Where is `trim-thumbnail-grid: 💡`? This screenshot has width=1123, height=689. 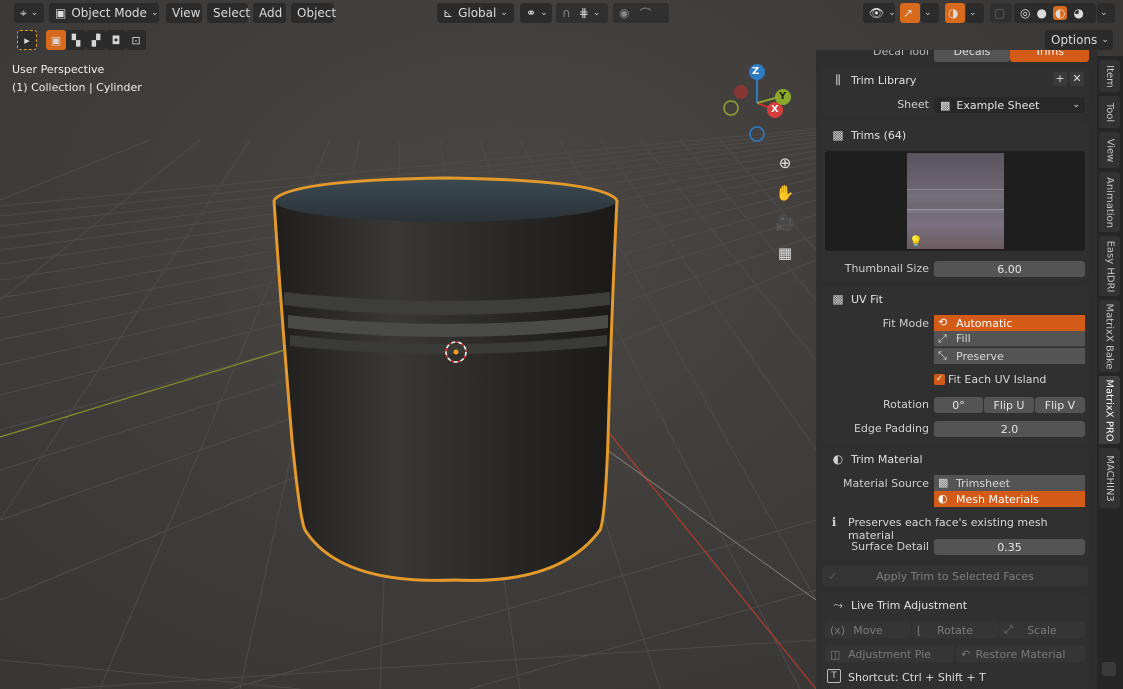 trim-thumbnail-grid: 💡 is located at coordinates (955, 201).